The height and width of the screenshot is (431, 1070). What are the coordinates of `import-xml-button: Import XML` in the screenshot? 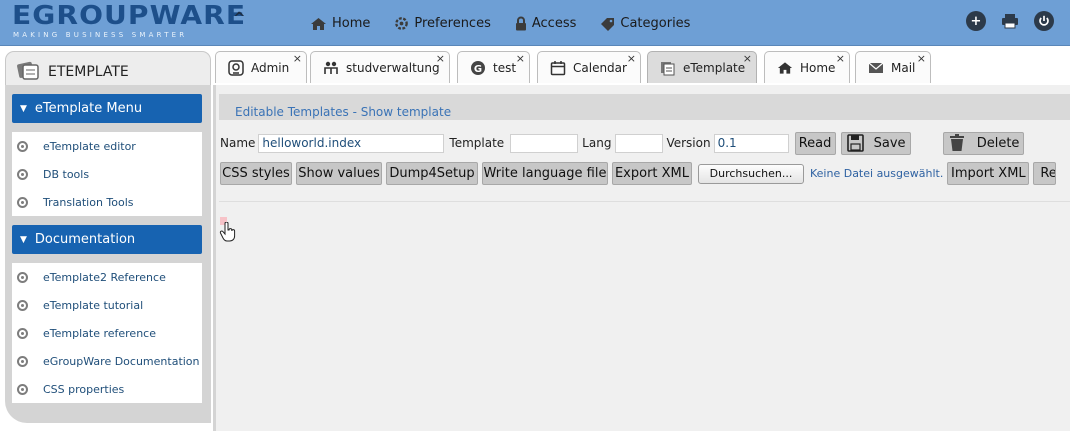 It's located at (988, 173).